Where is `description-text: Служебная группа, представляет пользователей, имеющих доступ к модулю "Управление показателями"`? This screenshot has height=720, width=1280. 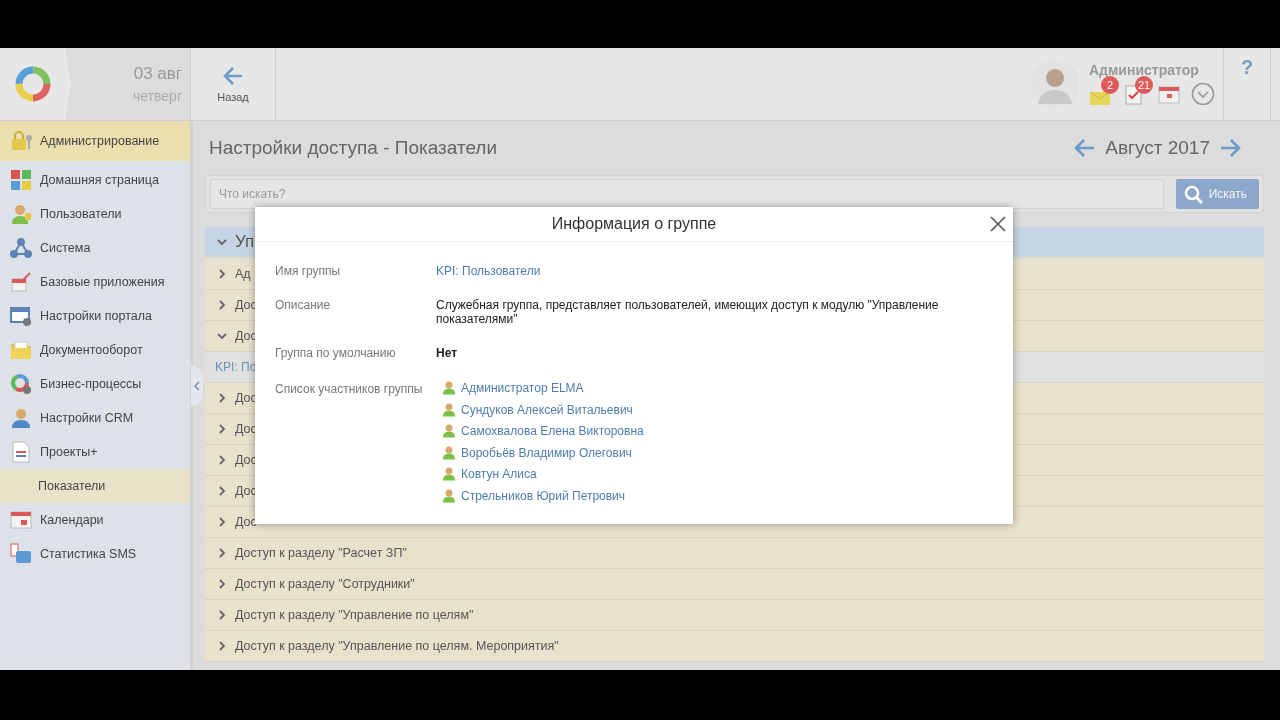
description-text: Служебная группа, представляет пользователей, имеющих доступ к модулю "Управление показателями" is located at coordinates (687, 312).